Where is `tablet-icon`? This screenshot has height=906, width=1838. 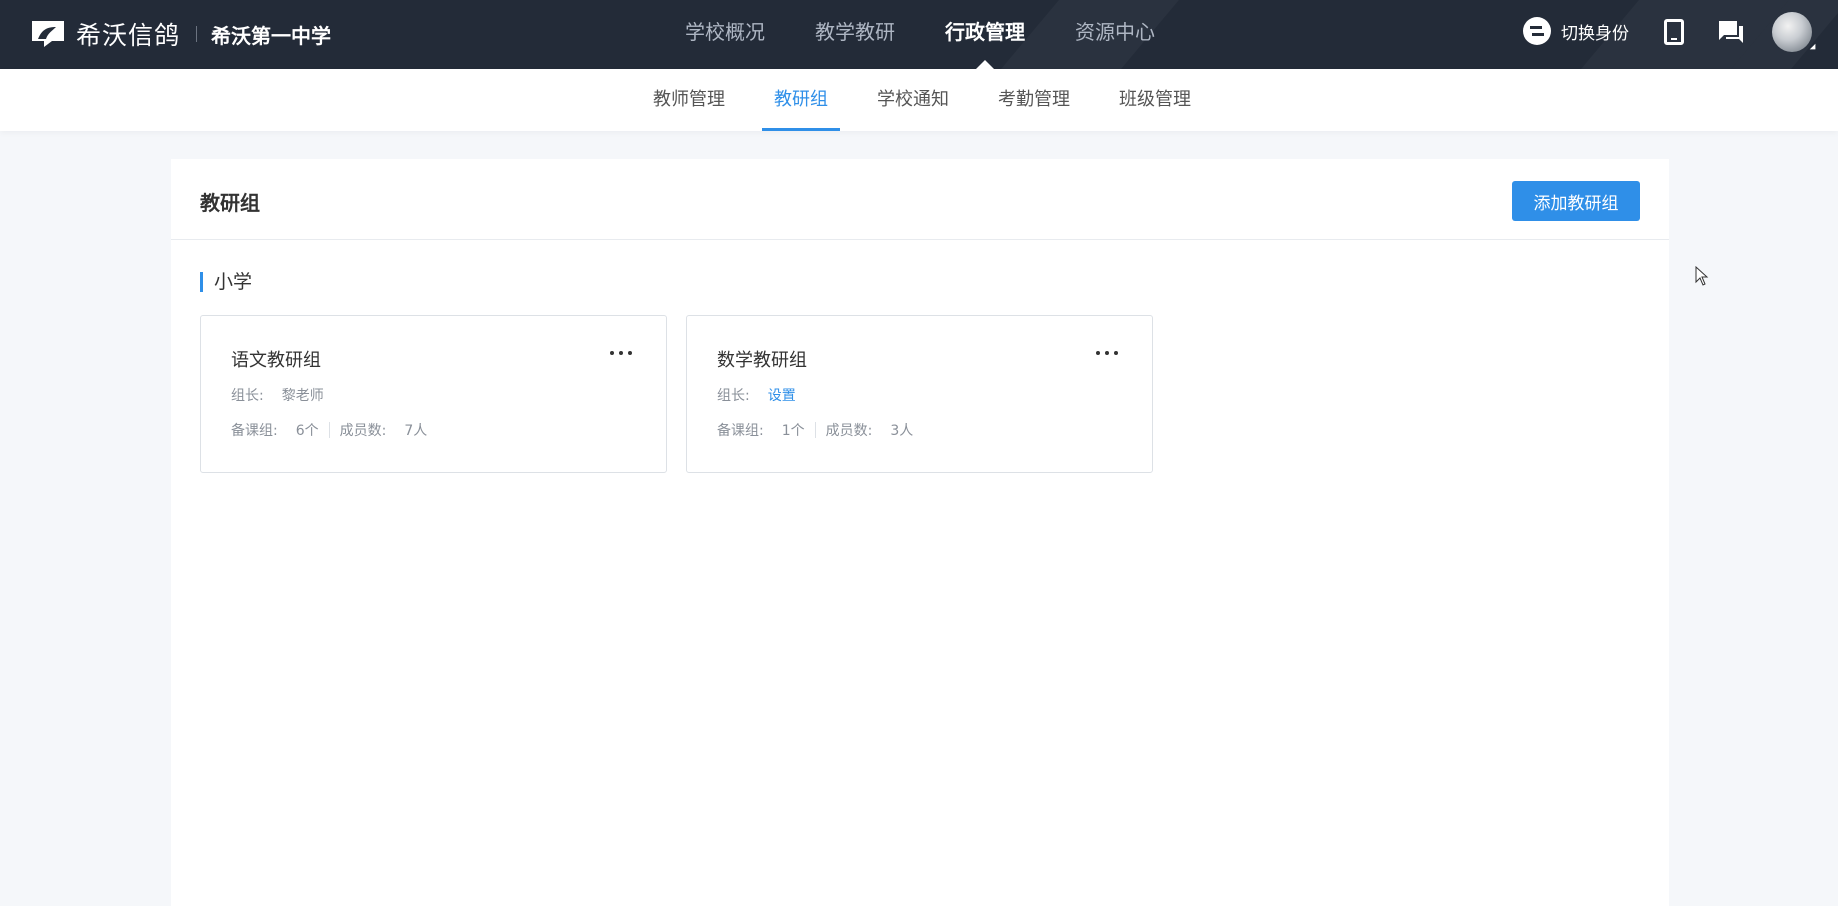 tablet-icon is located at coordinates (1674, 32).